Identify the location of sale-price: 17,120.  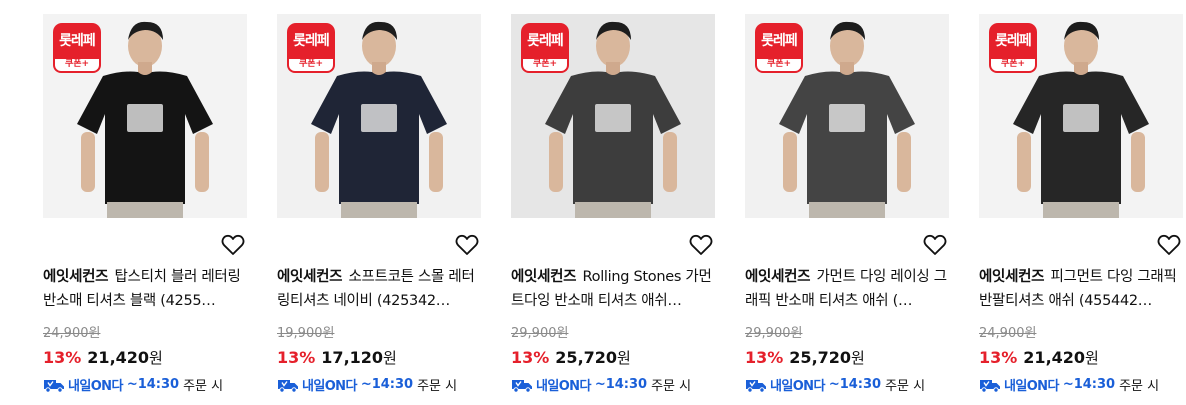
(352, 357).